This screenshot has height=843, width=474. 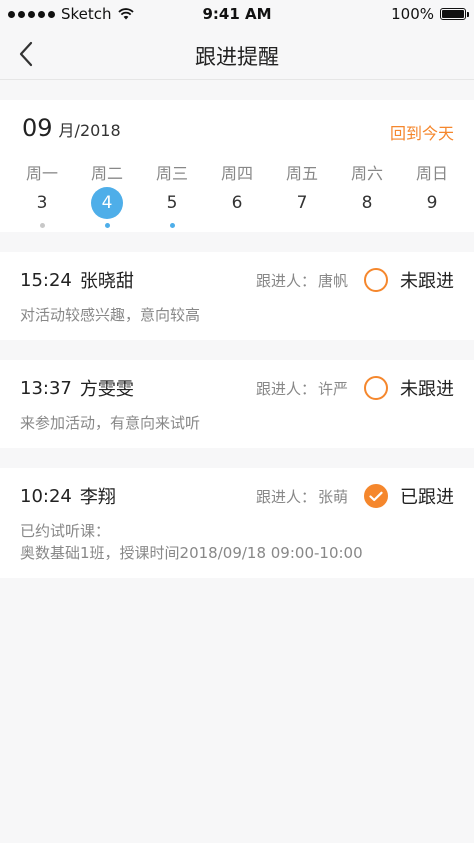 What do you see at coordinates (46, 280) in the screenshot?
I see `follow-up-time: 15:24` at bounding box center [46, 280].